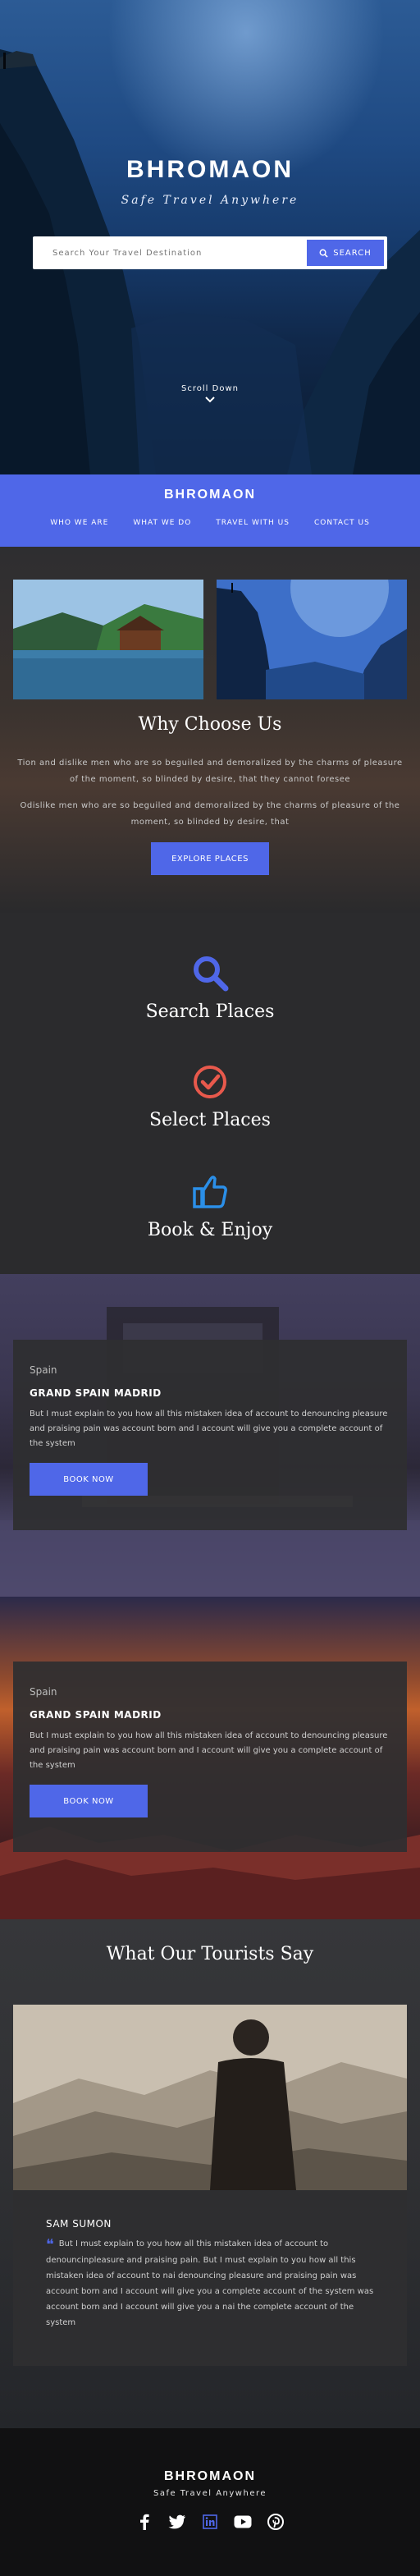 This screenshot has width=420, height=2576. Describe the element at coordinates (210, 858) in the screenshot. I see `explore-places-button: EXPLORE PLACES` at that location.